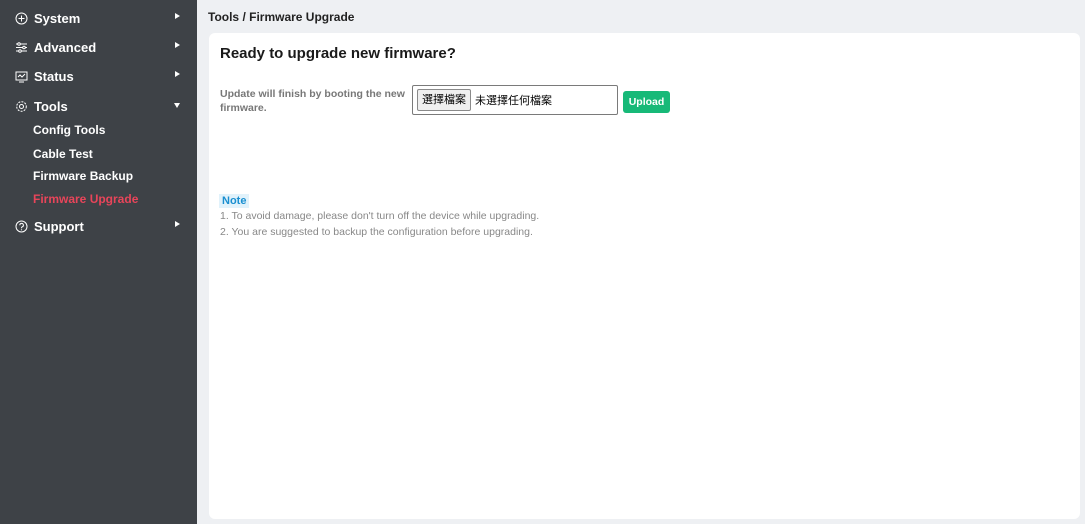 Image resolution: width=1085 pixels, height=524 pixels. I want to click on file-input: 選擇檔案 未選擇任何檔案, so click(515, 100).